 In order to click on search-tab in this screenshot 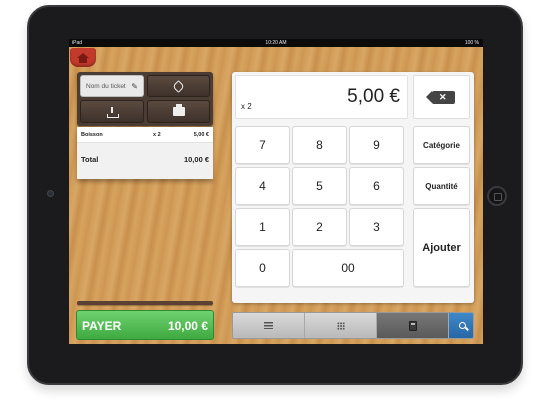, I will do `click(461, 325)`.